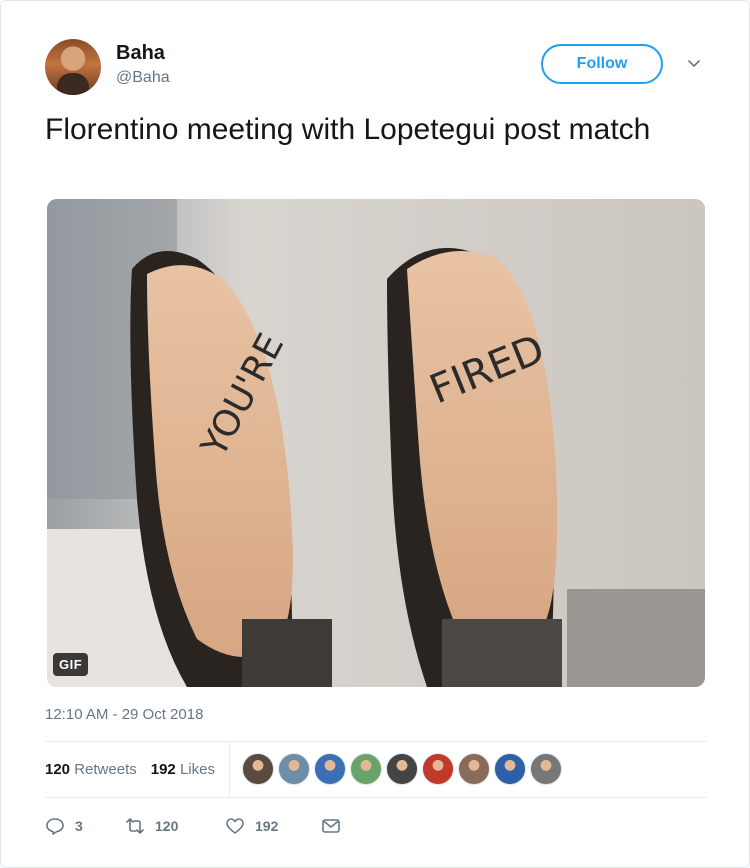  I want to click on reply-action: 3, so click(85, 826).